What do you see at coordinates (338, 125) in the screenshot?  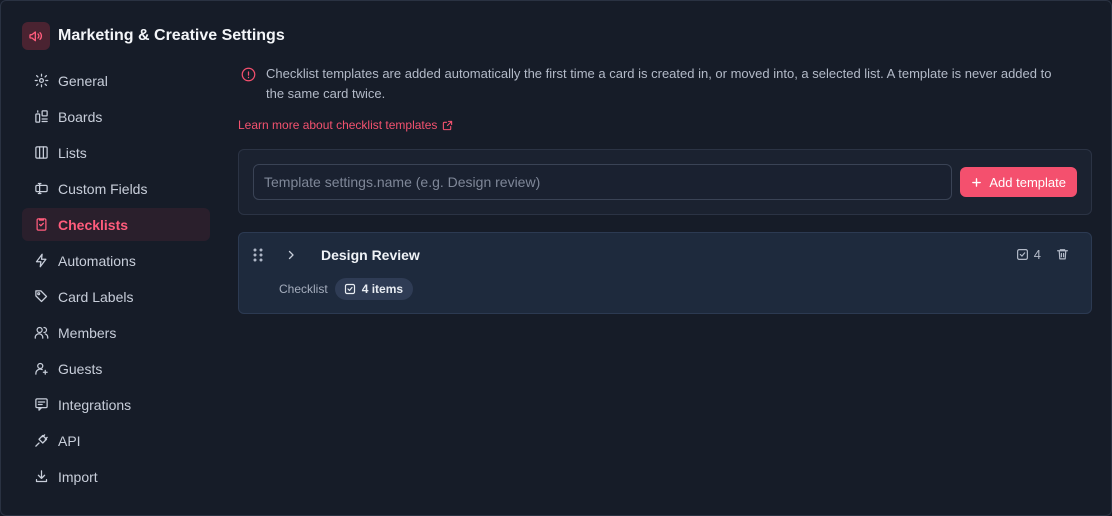 I see `learn-more-label: Learn more about checklist templates` at bounding box center [338, 125].